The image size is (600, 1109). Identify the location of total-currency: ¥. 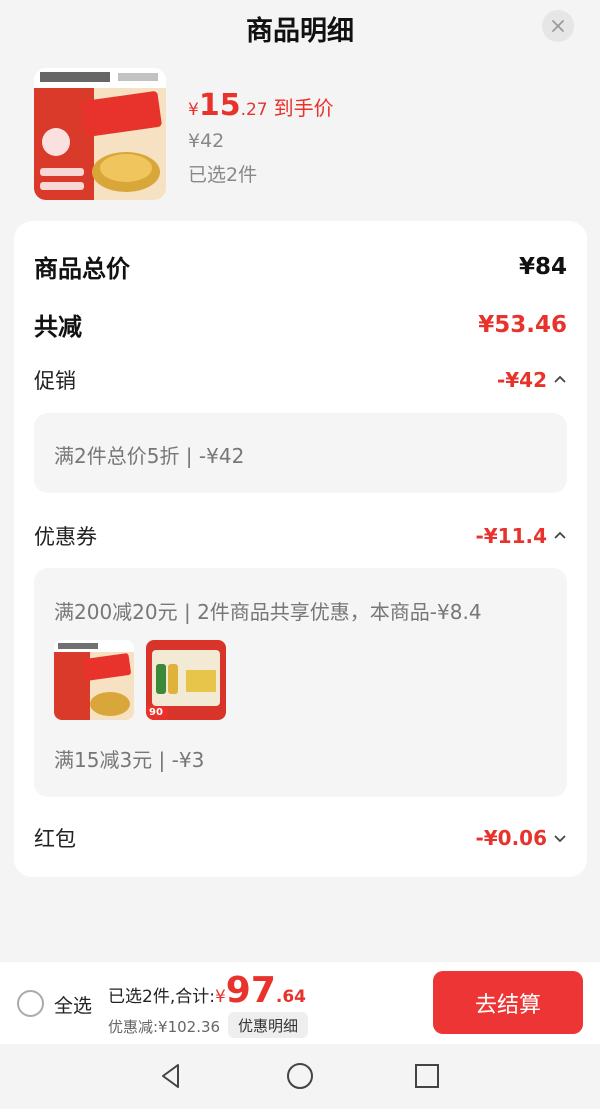
(220, 997).